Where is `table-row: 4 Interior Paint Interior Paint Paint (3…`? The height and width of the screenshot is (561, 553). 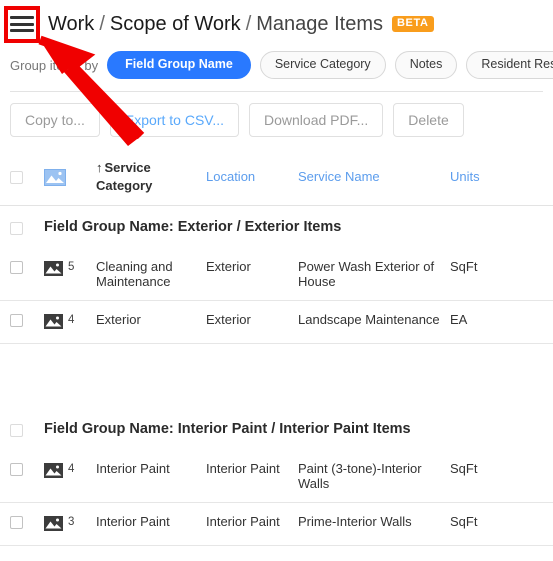 table-row: 4 Interior Paint Interior Paint Paint (3… is located at coordinates (276, 476).